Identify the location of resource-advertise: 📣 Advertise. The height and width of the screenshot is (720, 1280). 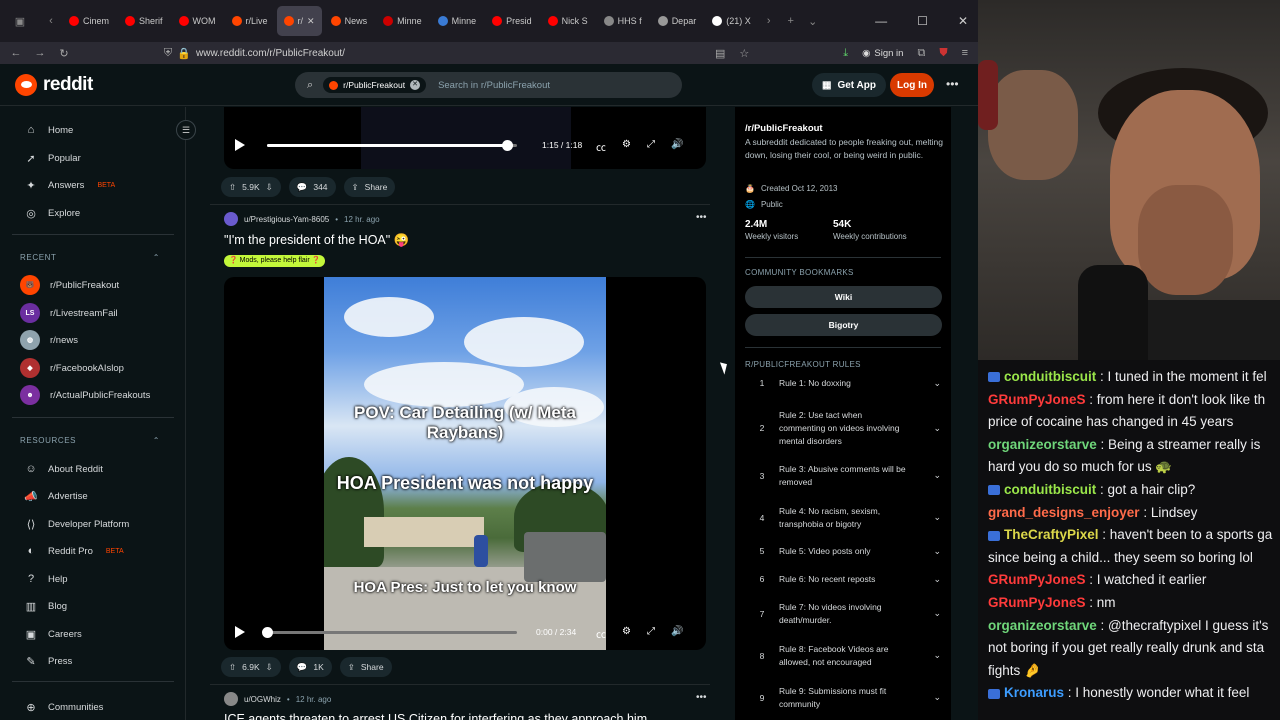
(55, 496).